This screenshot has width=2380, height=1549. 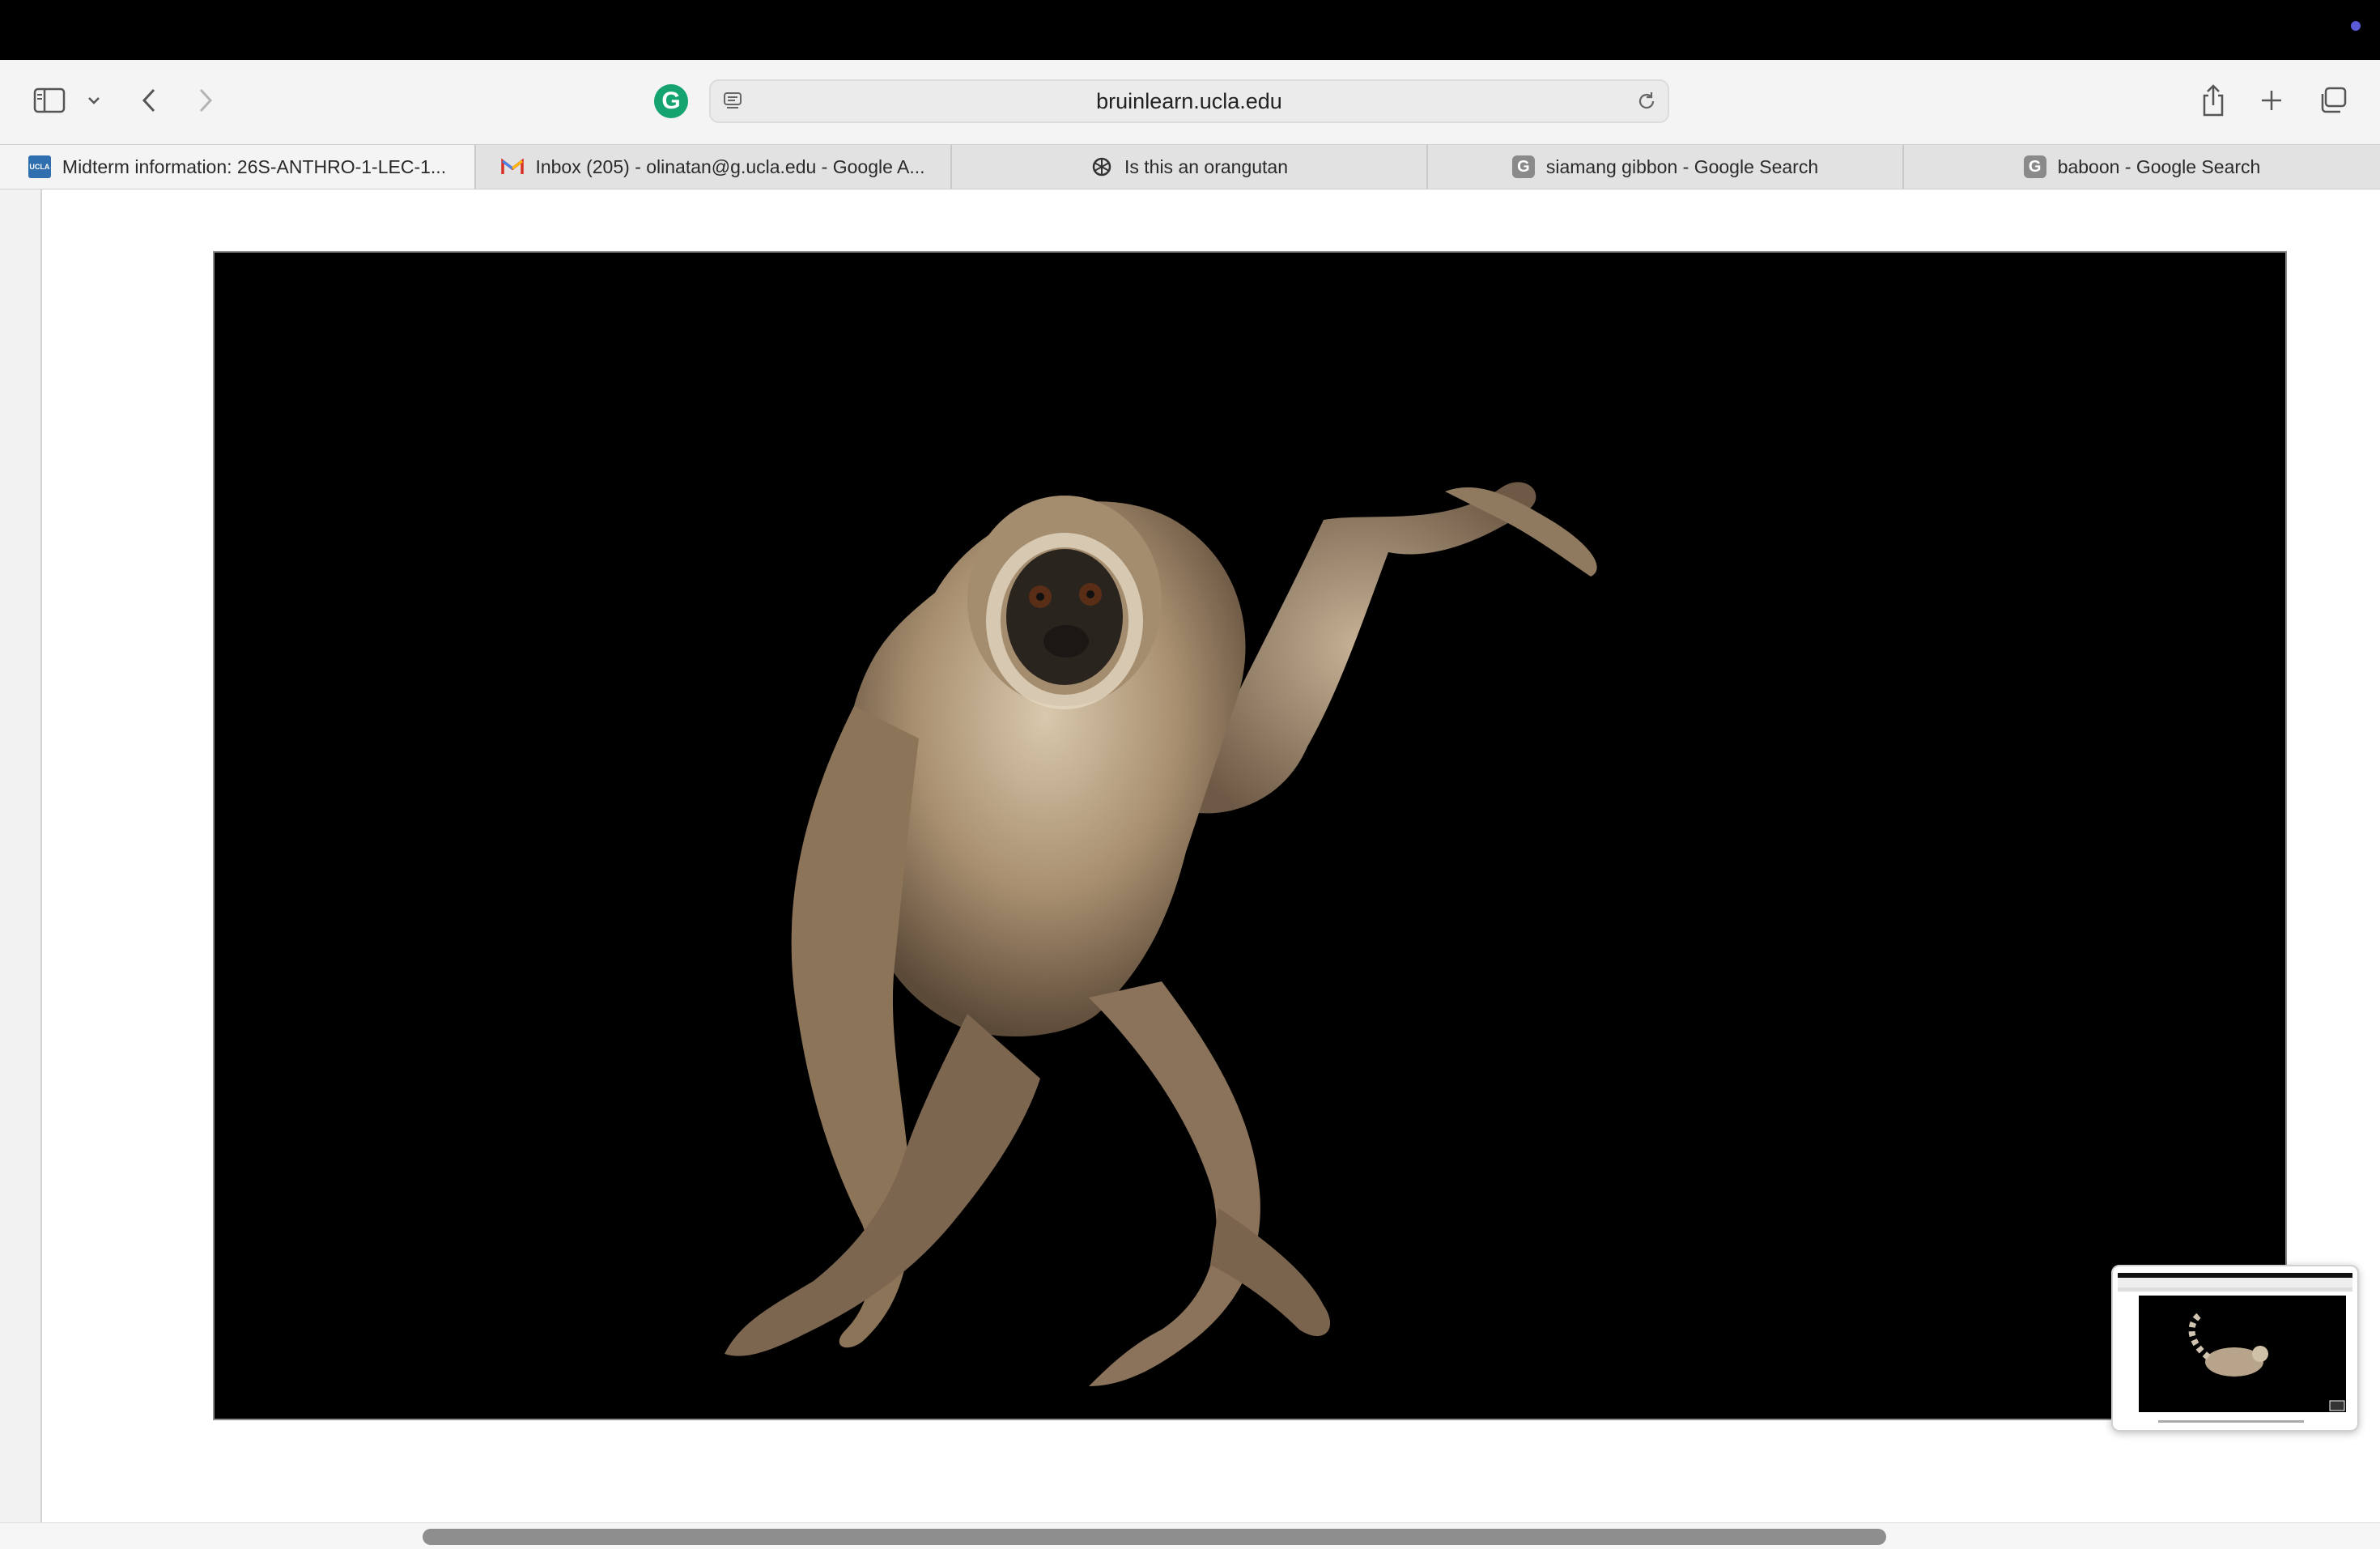 I want to click on tab-siamang-gibbon-search: G siamang gibbon - Google Search, so click(x=1666, y=167).